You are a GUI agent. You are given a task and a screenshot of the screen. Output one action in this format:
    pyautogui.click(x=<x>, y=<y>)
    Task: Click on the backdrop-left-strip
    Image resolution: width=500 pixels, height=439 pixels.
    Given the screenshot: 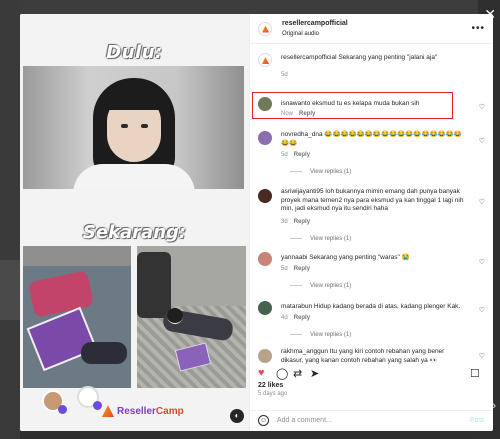 What is the action you would take?
    pyautogui.click(x=10, y=219)
    